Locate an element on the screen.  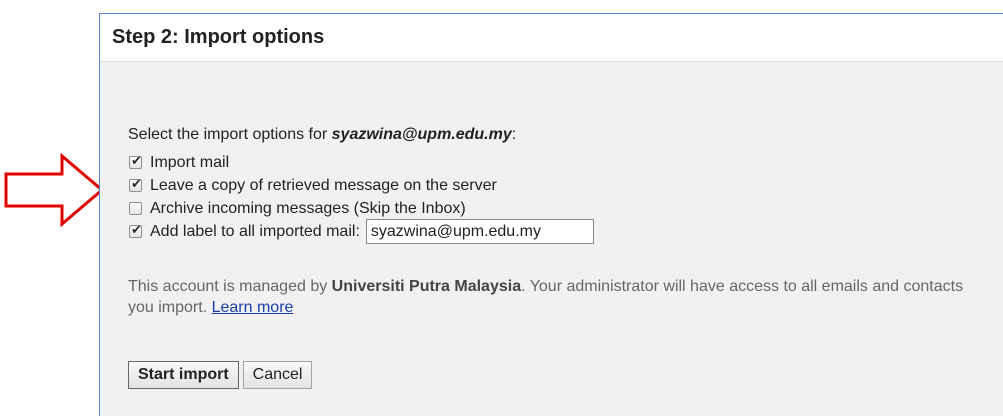
learn-more-link: Learn more is located at coordinates (253, 307).